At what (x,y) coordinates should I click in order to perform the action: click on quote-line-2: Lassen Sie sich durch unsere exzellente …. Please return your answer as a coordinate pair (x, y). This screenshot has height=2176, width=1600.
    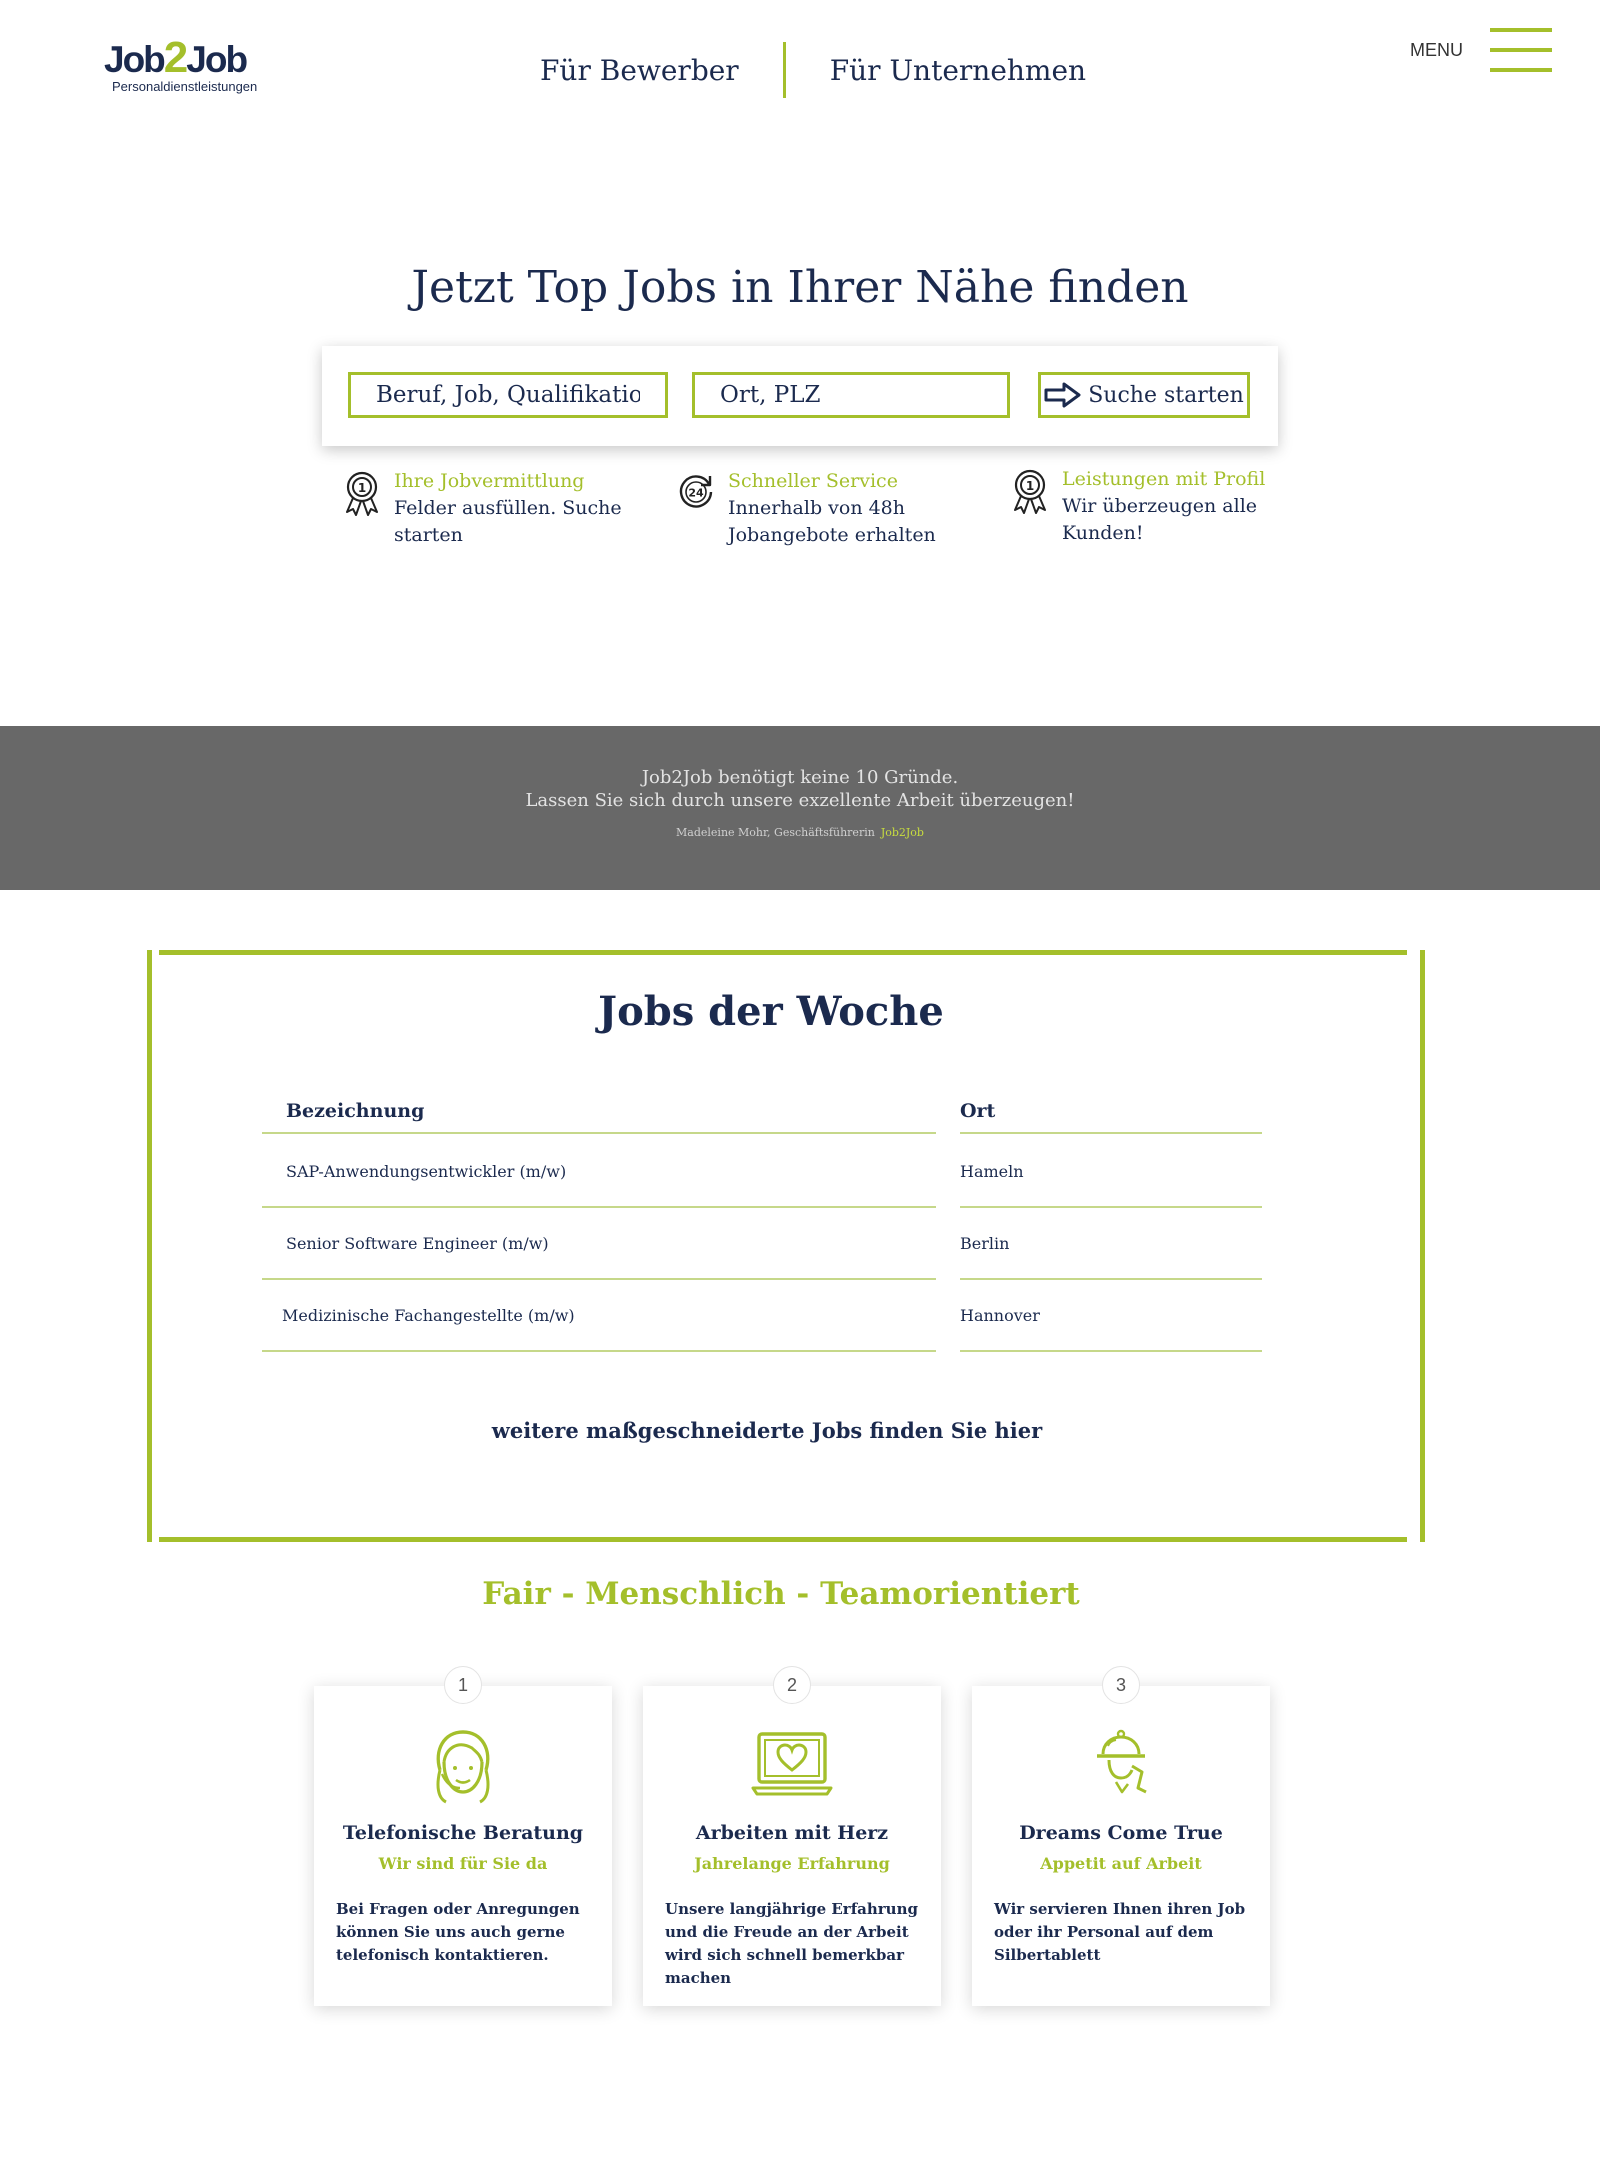
    Looking at the image, I should click on (800, 800).